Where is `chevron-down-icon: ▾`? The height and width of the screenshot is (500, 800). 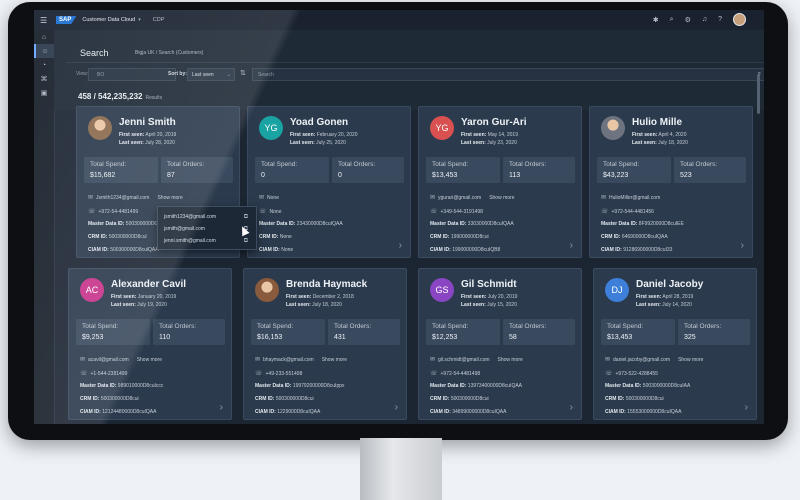
chevron-down-icon: ▾ is located at coordinates (139, 20).